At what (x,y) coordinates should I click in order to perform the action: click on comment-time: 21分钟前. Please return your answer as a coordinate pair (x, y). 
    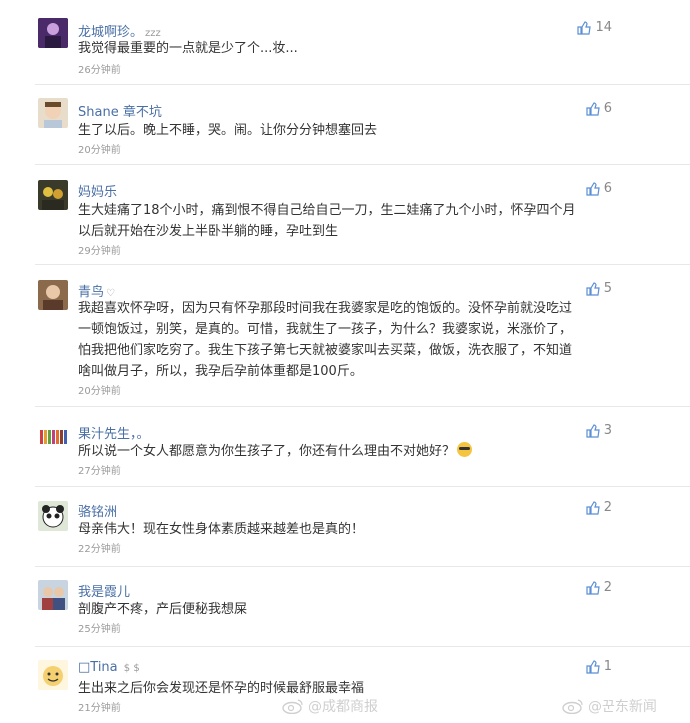
    Looking at the image, I should click on (99, 708).